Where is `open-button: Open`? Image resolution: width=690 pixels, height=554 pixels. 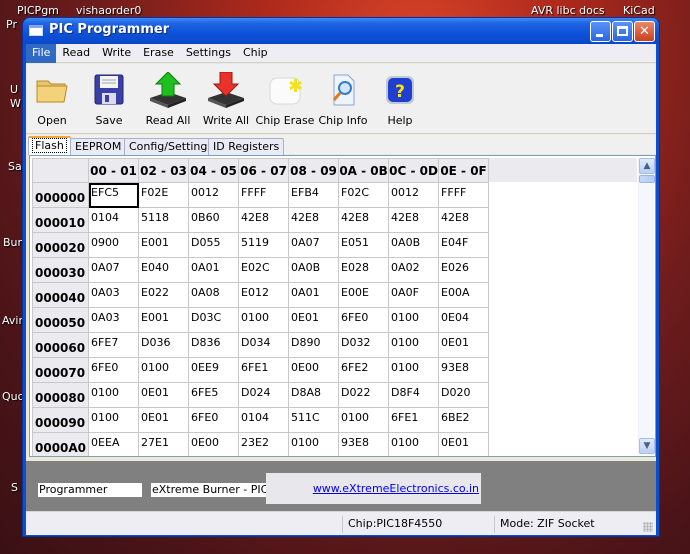
open-button: Open is located at coordinates (52, 97).